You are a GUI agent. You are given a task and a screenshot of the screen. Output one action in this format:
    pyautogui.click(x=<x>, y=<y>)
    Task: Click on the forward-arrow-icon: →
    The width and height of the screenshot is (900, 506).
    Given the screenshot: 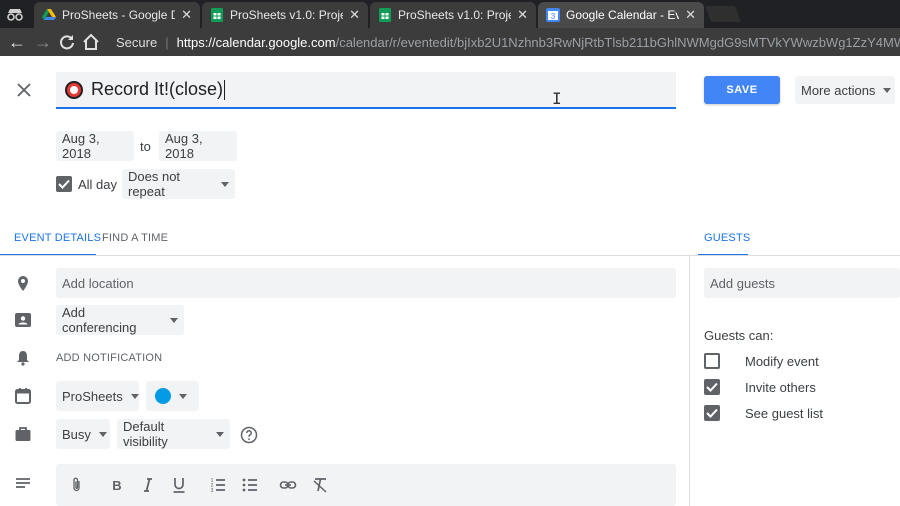 What is the action you would take?
    pyautogui.click(x=43, y=42)
    